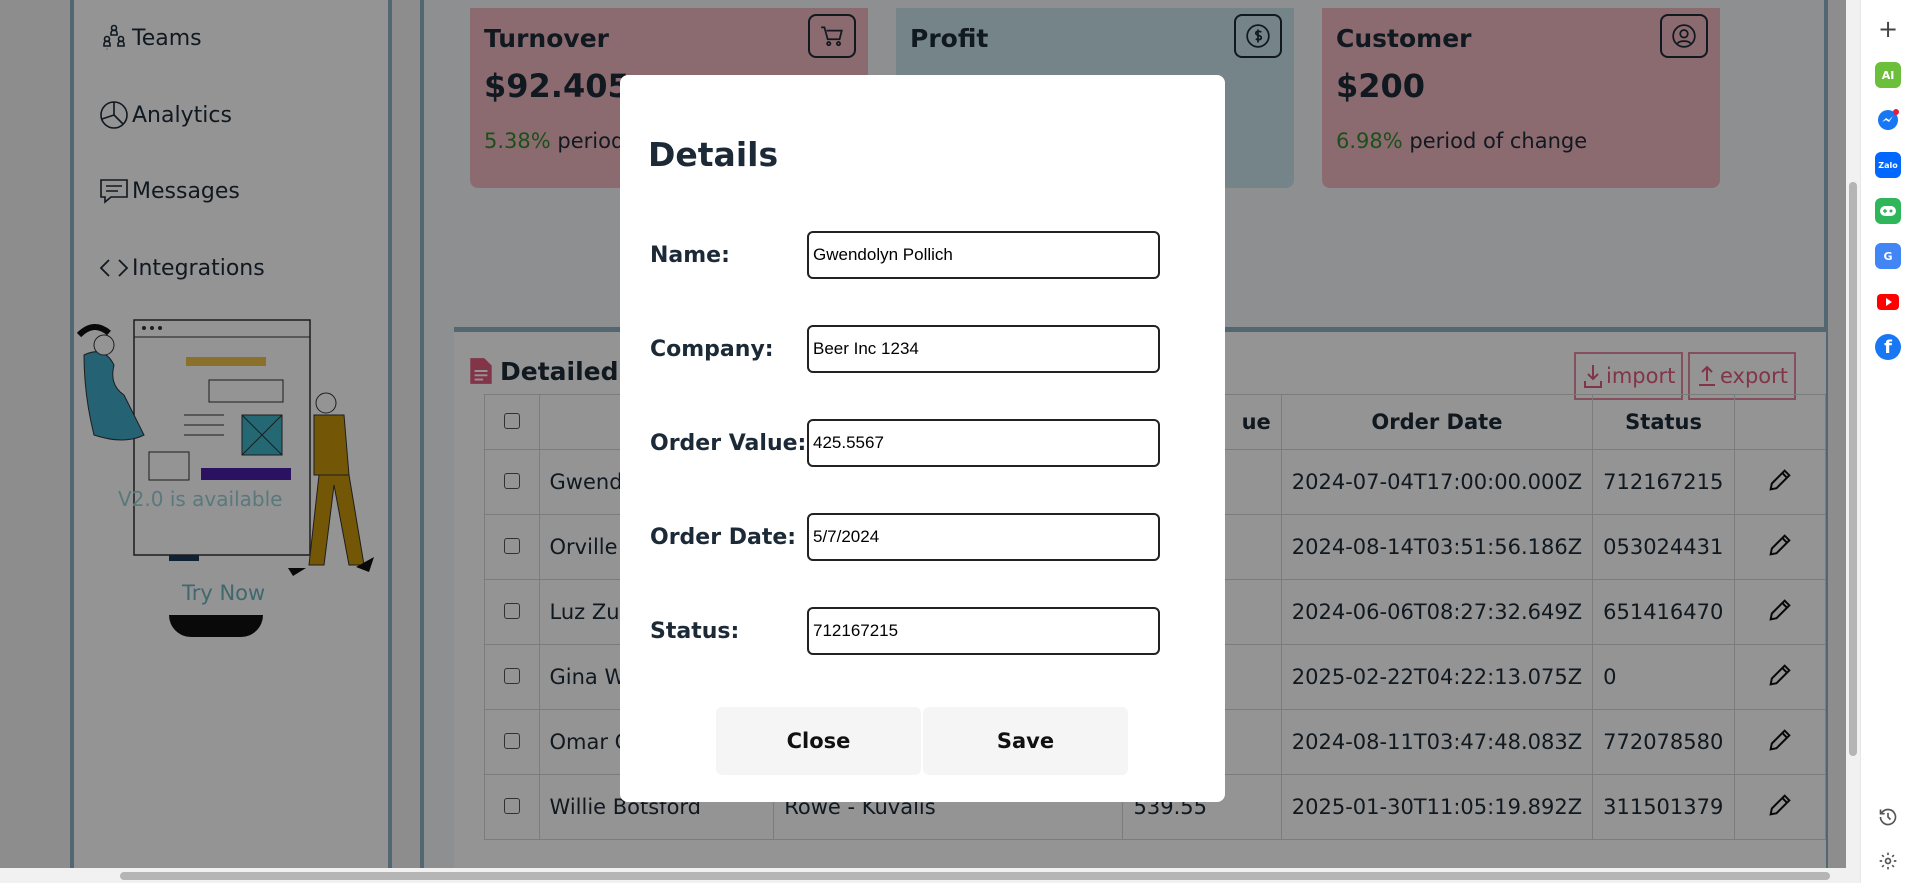 The height and width of the screenshot is (883, 1916). What do you see at coordinates (690, 255) in the screenshot?
I see `name-label: Name:` at bounding box center [690, 255].